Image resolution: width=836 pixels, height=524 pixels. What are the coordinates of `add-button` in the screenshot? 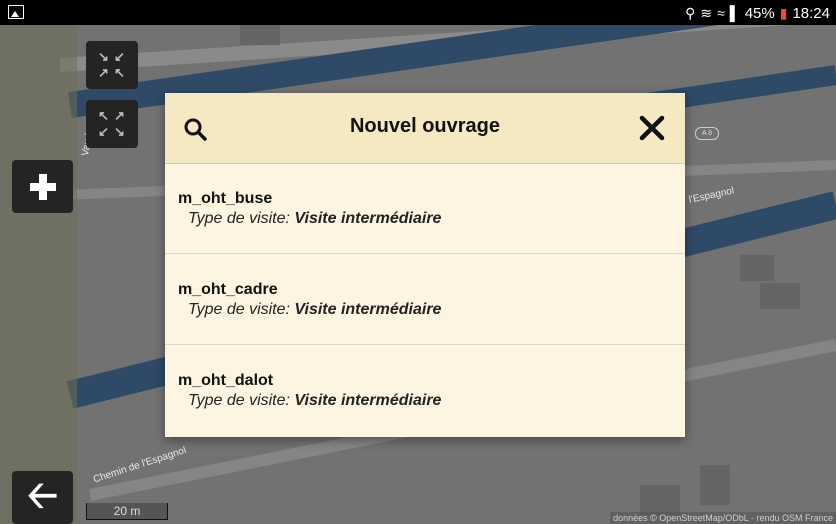 It's located at (42, 186).